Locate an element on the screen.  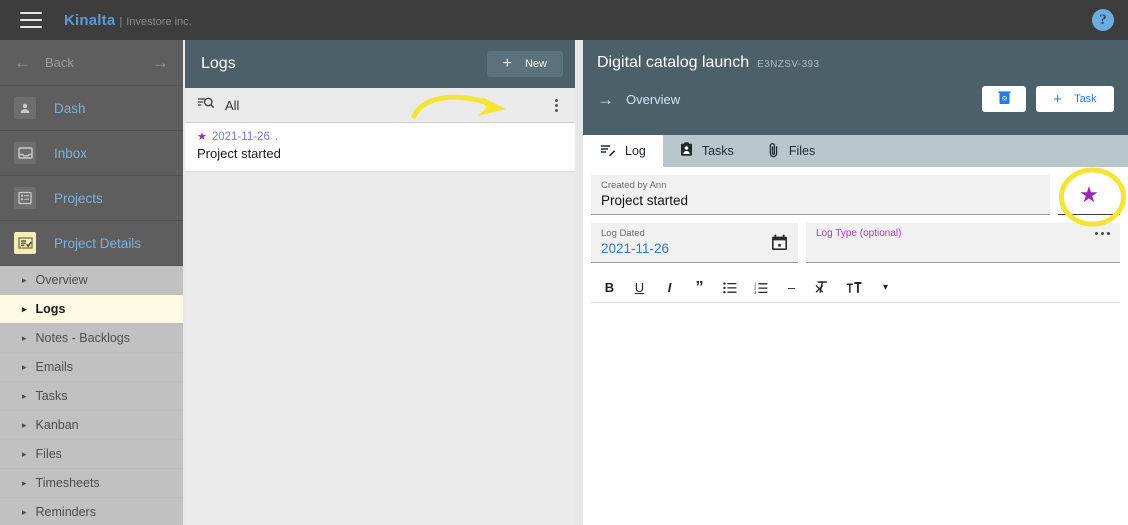
list-grid-icon is located at coordinates (25, 198).